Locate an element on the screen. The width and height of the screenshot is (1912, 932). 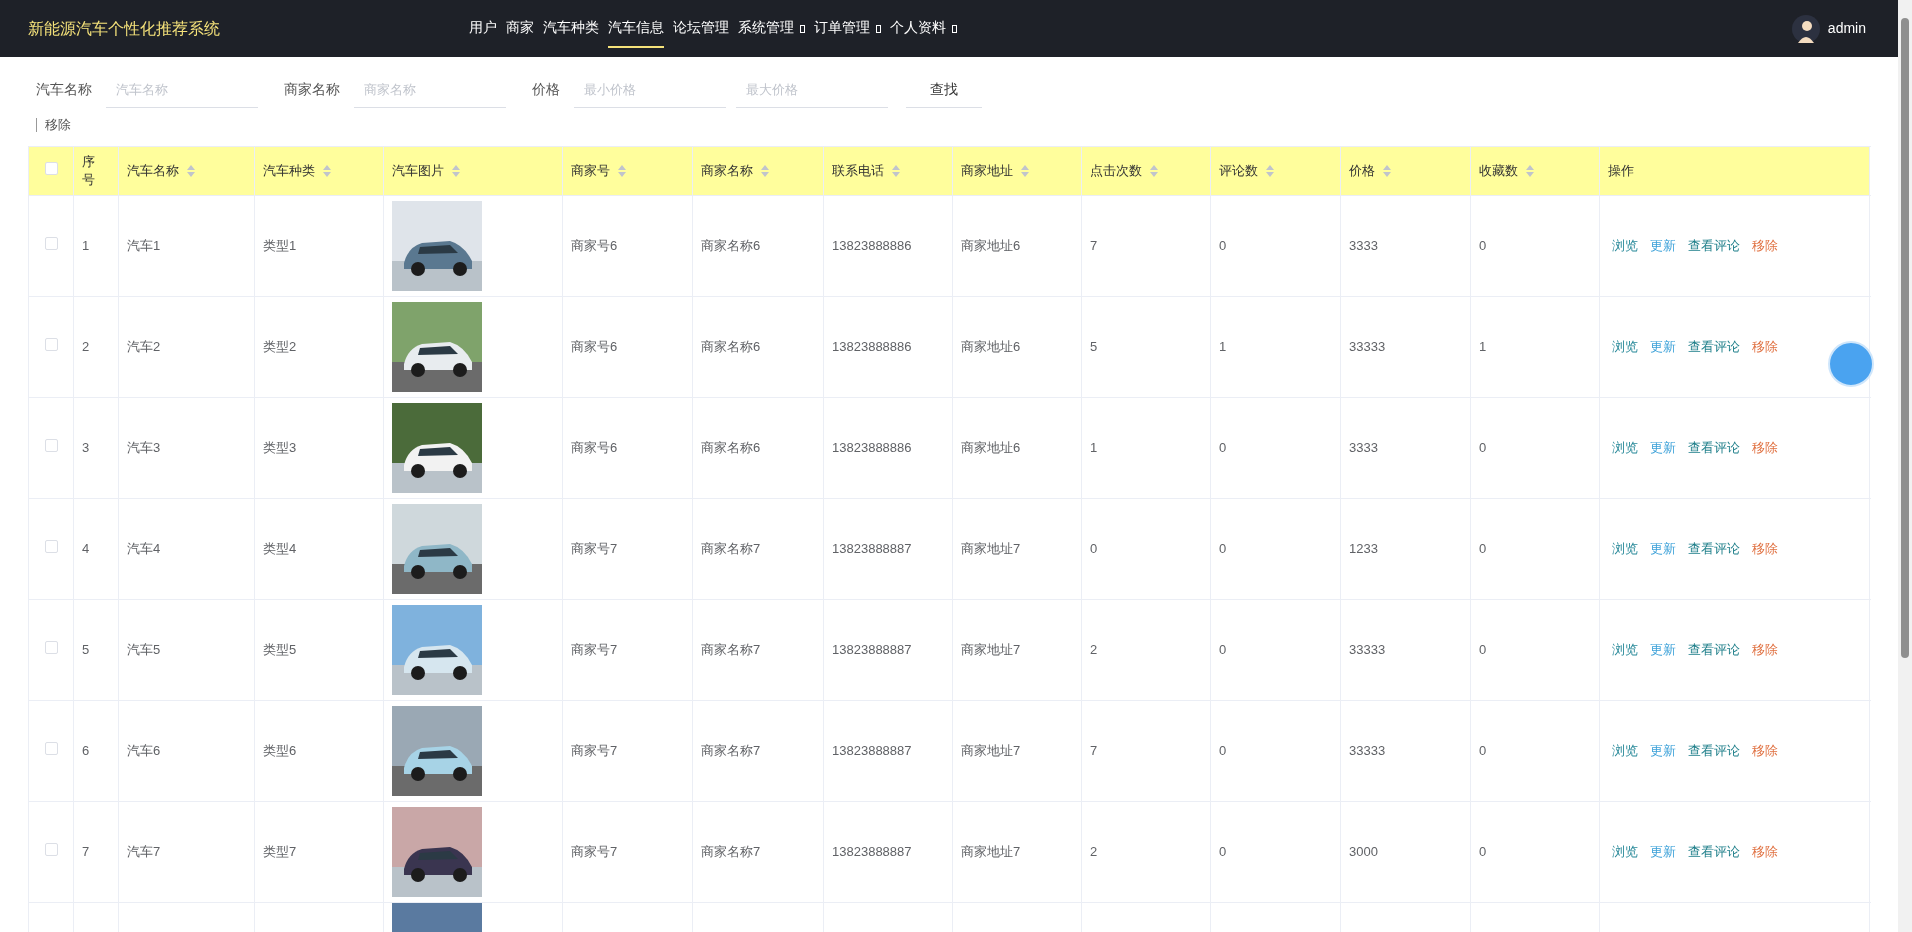
table-cell: 7 is located at coordinates (86, 852).